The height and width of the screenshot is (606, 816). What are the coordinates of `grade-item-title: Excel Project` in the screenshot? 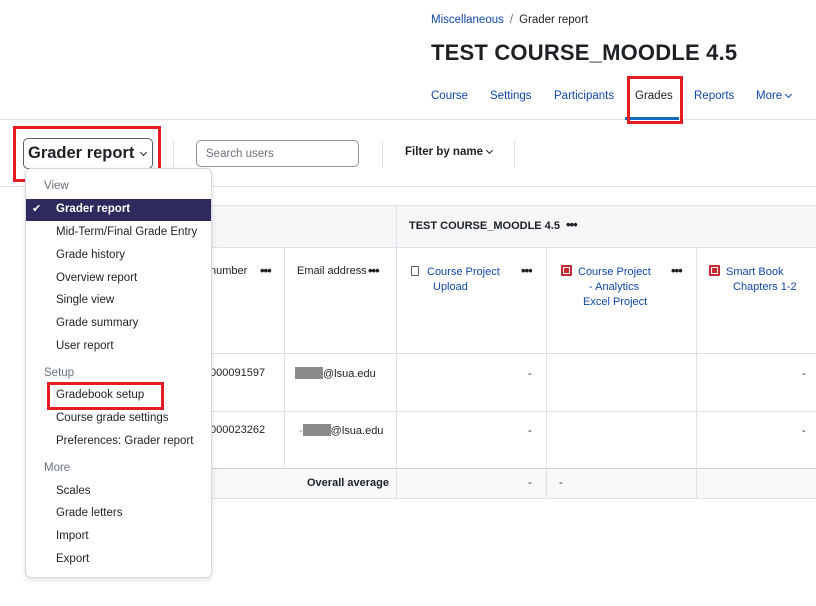 It's located at (615, 302).